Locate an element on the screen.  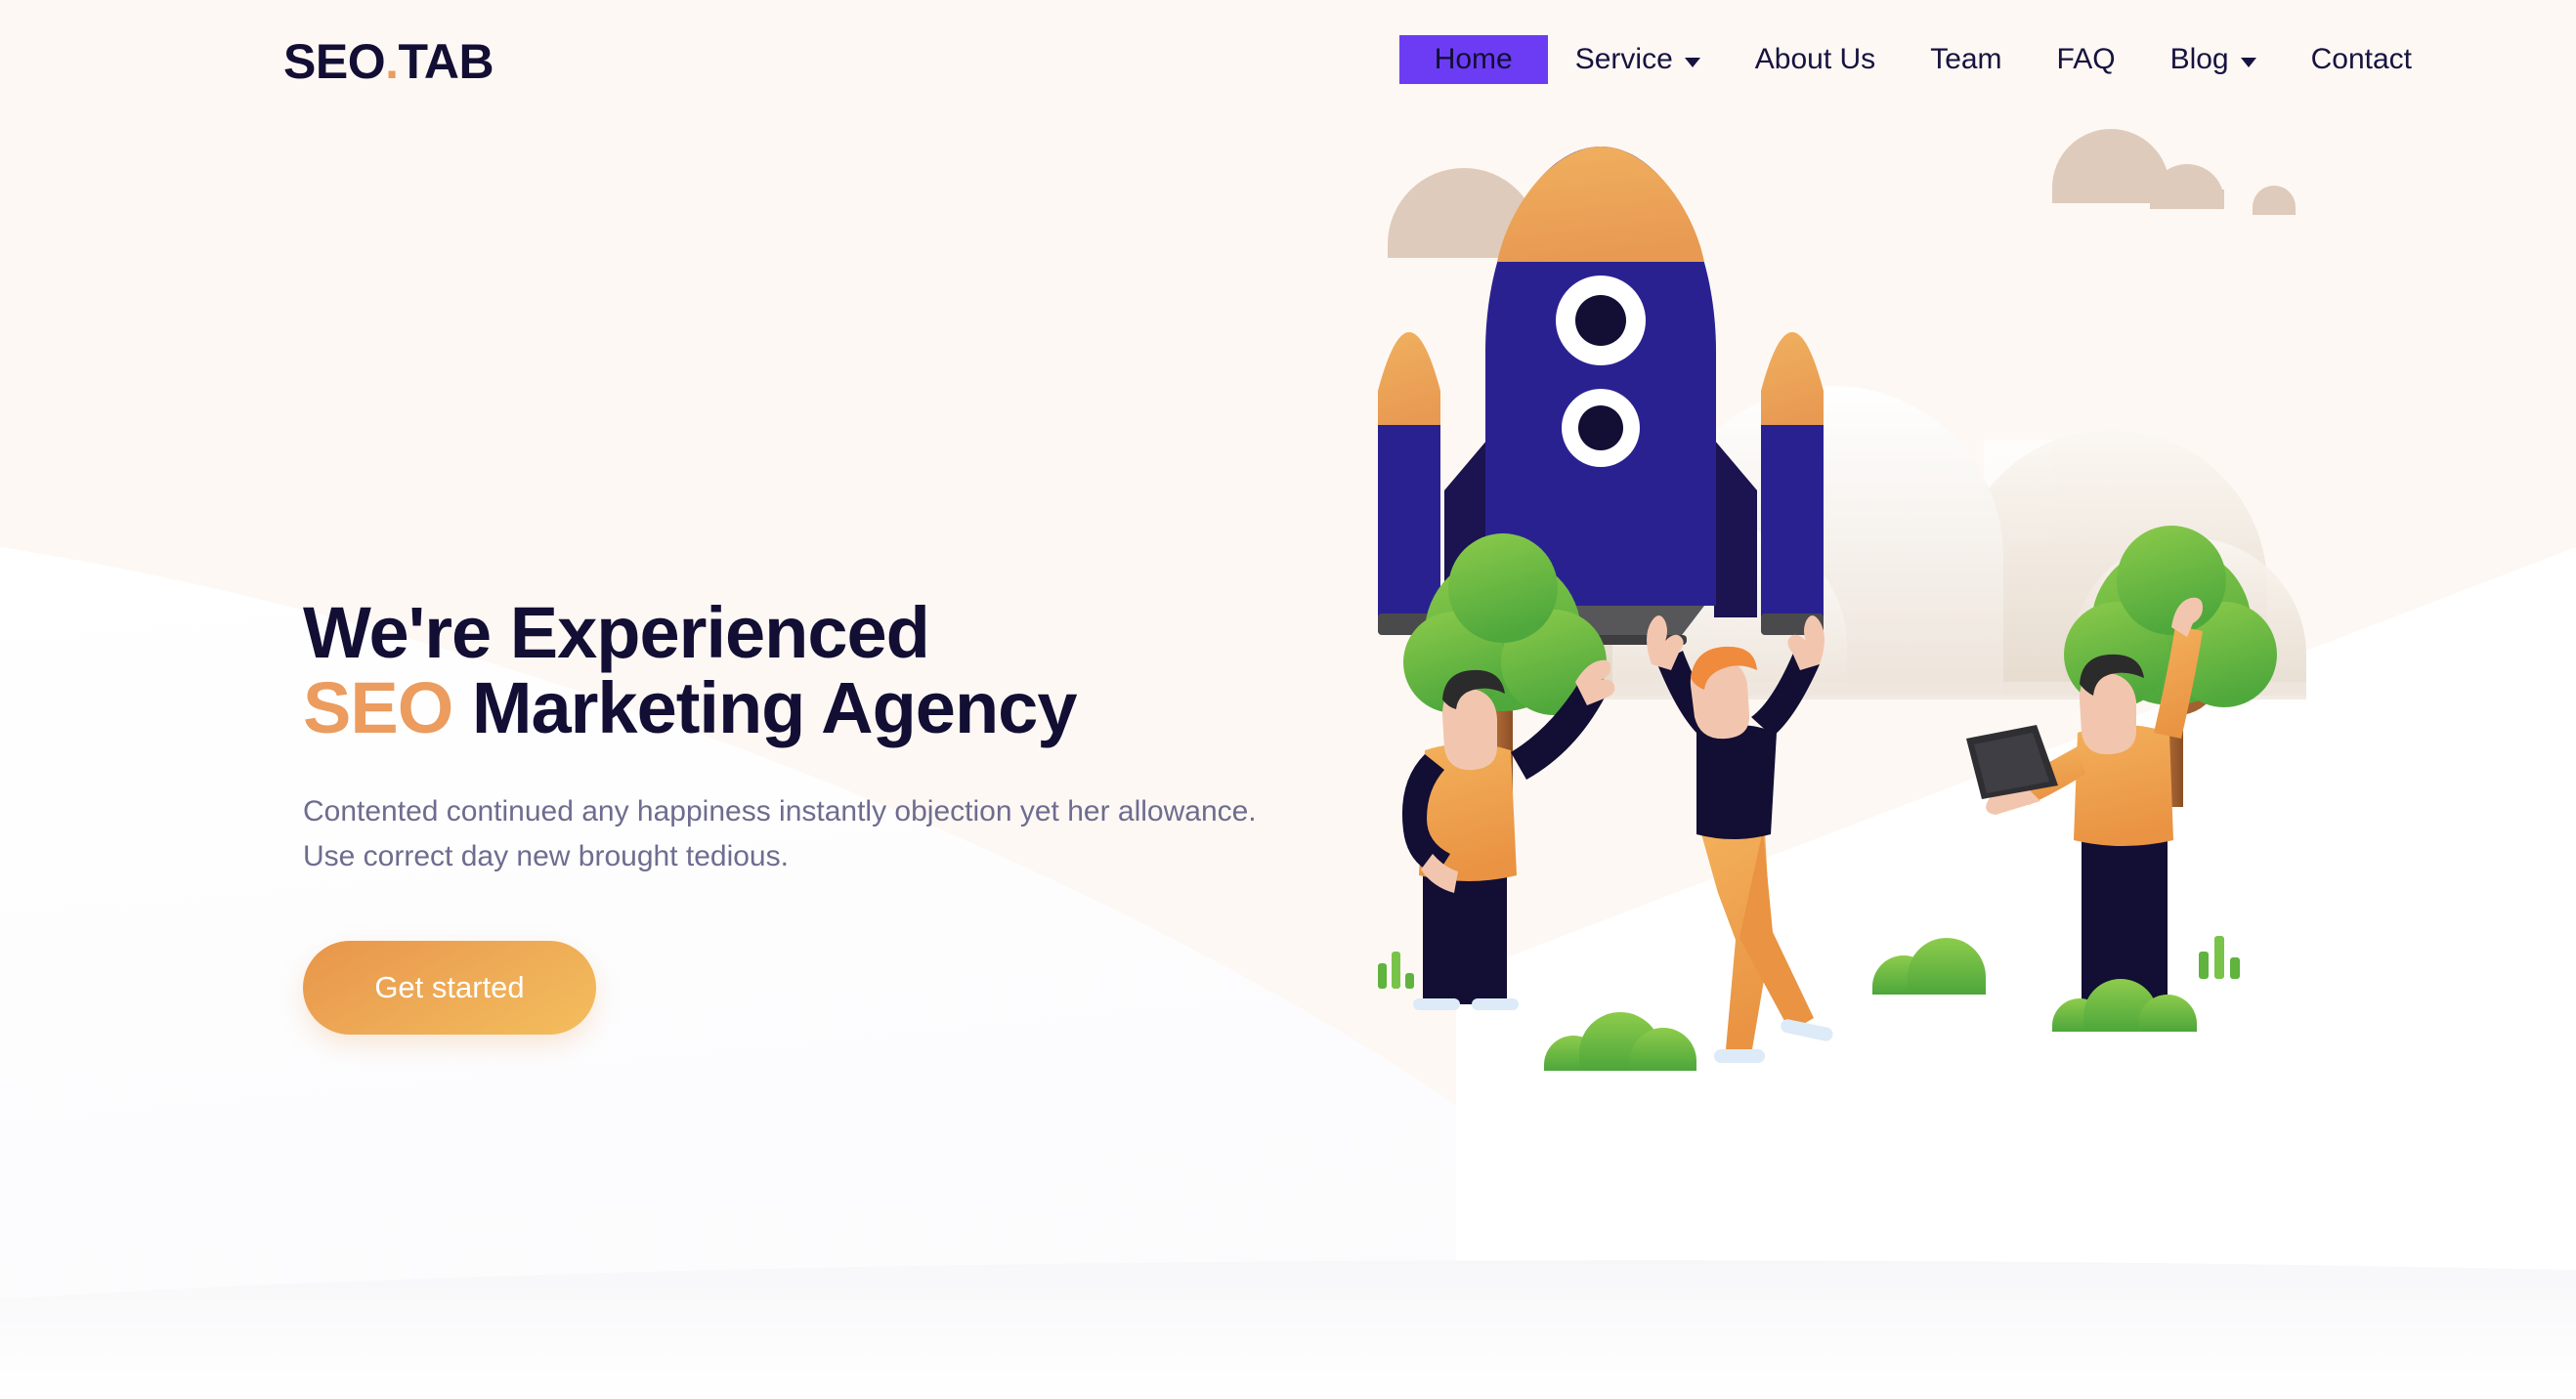
page-title: We're Experienced SEO Marketing Agency is located at coordinates (792, 672).